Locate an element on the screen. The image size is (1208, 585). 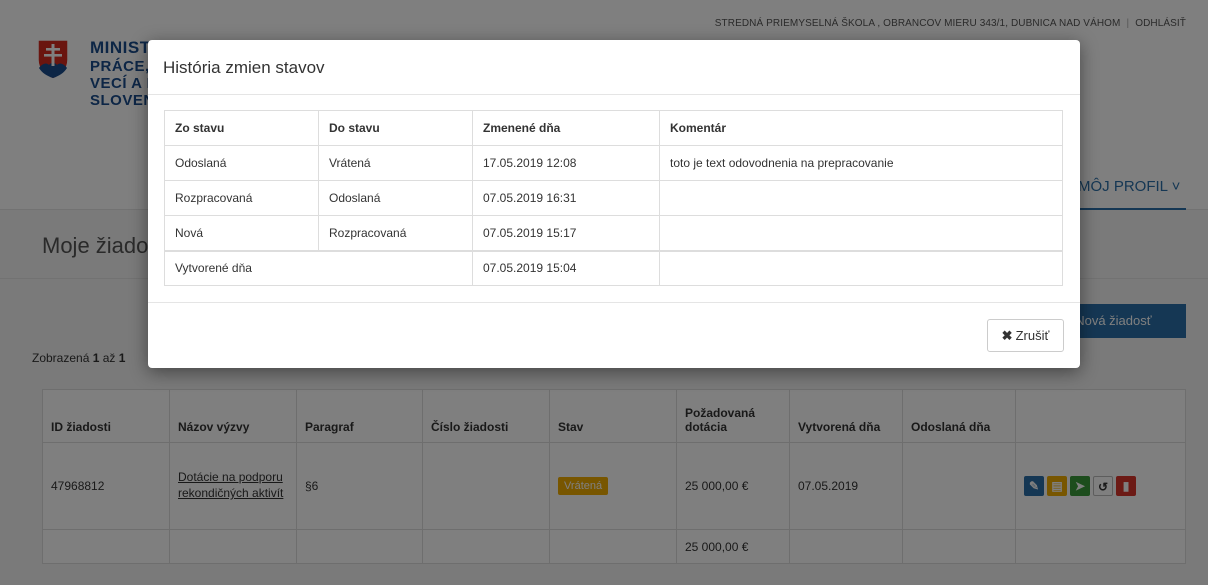
changed-date: 07.05.2019 15:17 is located at coordinates (566, 233).